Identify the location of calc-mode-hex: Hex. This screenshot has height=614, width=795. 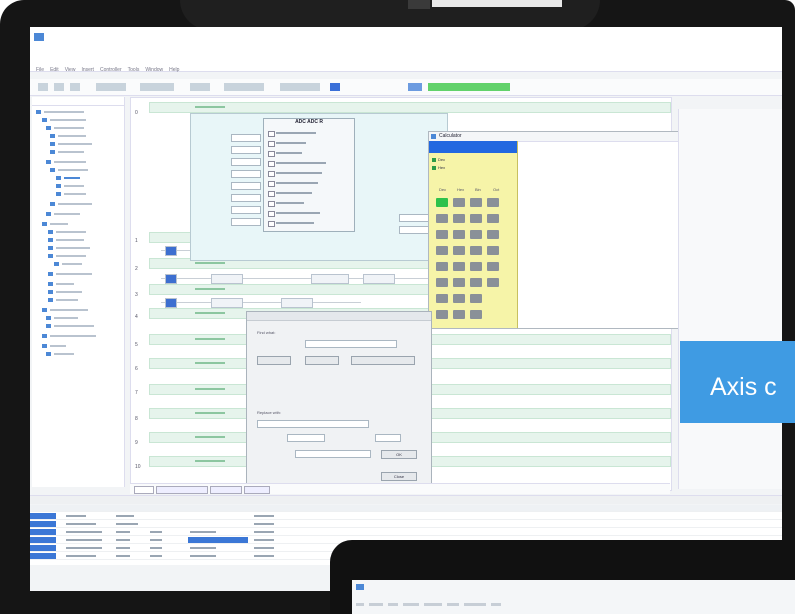
(438, 167).